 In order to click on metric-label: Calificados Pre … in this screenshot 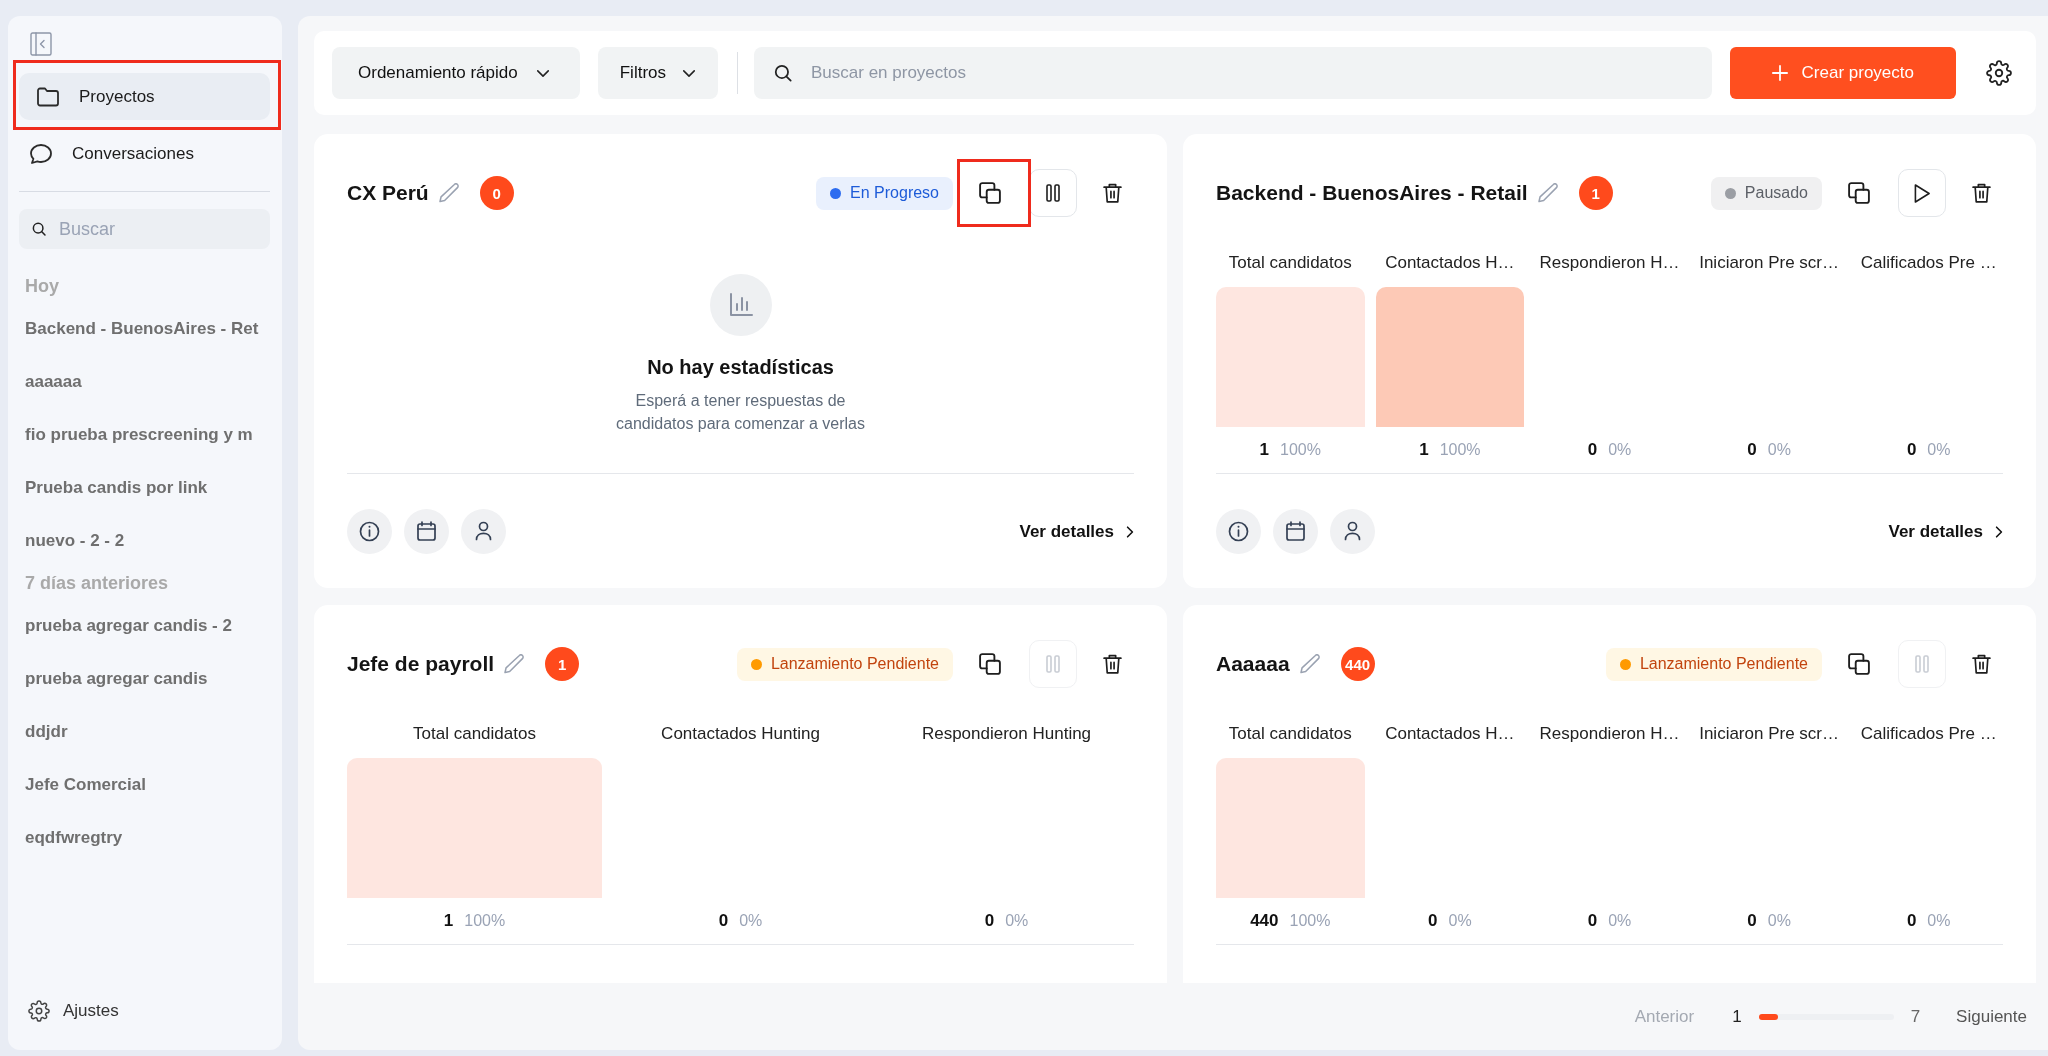, I will do `click(1928, 734)`.